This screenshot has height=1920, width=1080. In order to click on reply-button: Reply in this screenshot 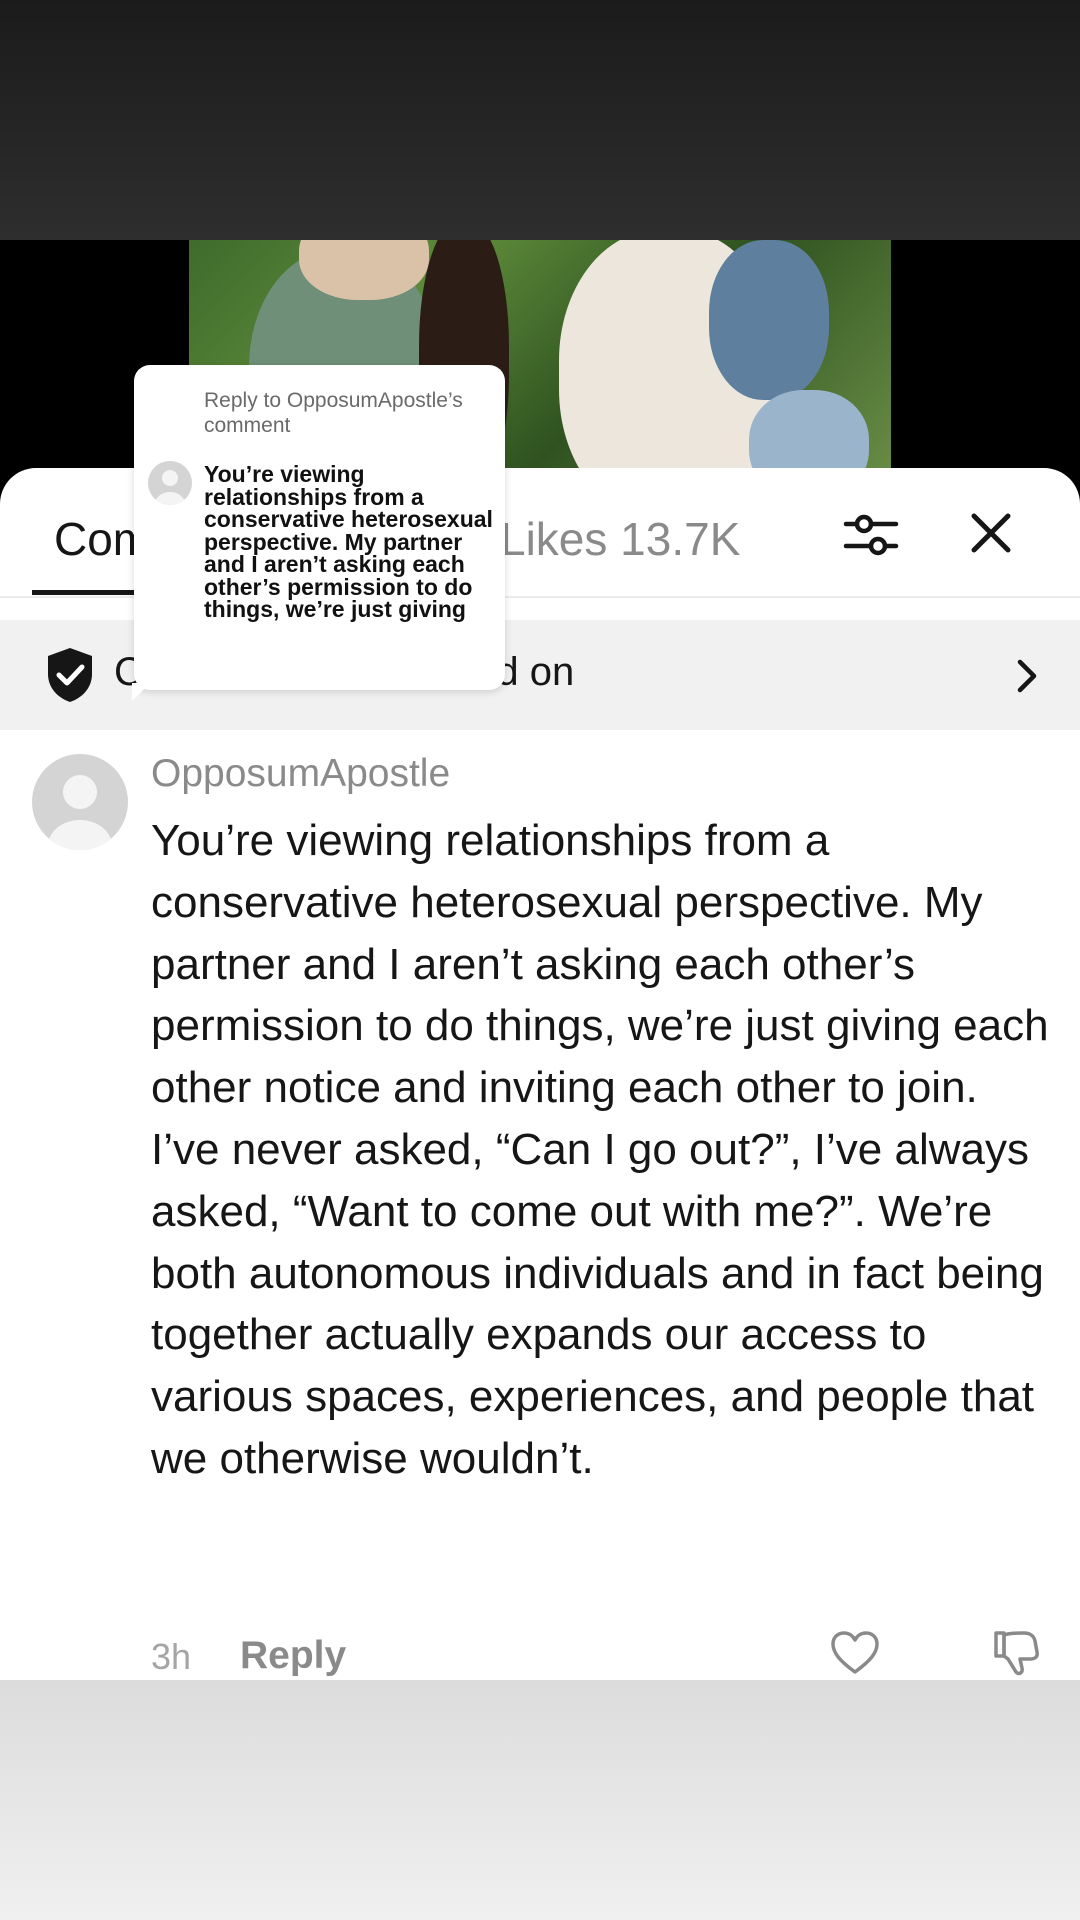, I will do `click(293, 1656)`.